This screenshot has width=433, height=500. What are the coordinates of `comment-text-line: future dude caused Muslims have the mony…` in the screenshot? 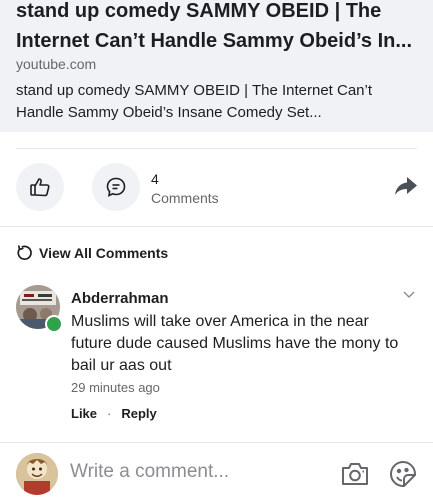 It's located at (235, 343).